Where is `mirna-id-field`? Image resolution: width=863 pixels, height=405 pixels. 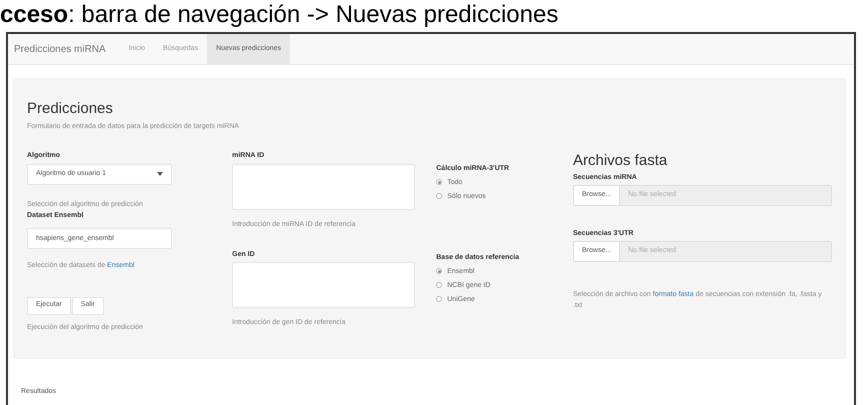
mirna-id-field is located at coordinates (324, 187).